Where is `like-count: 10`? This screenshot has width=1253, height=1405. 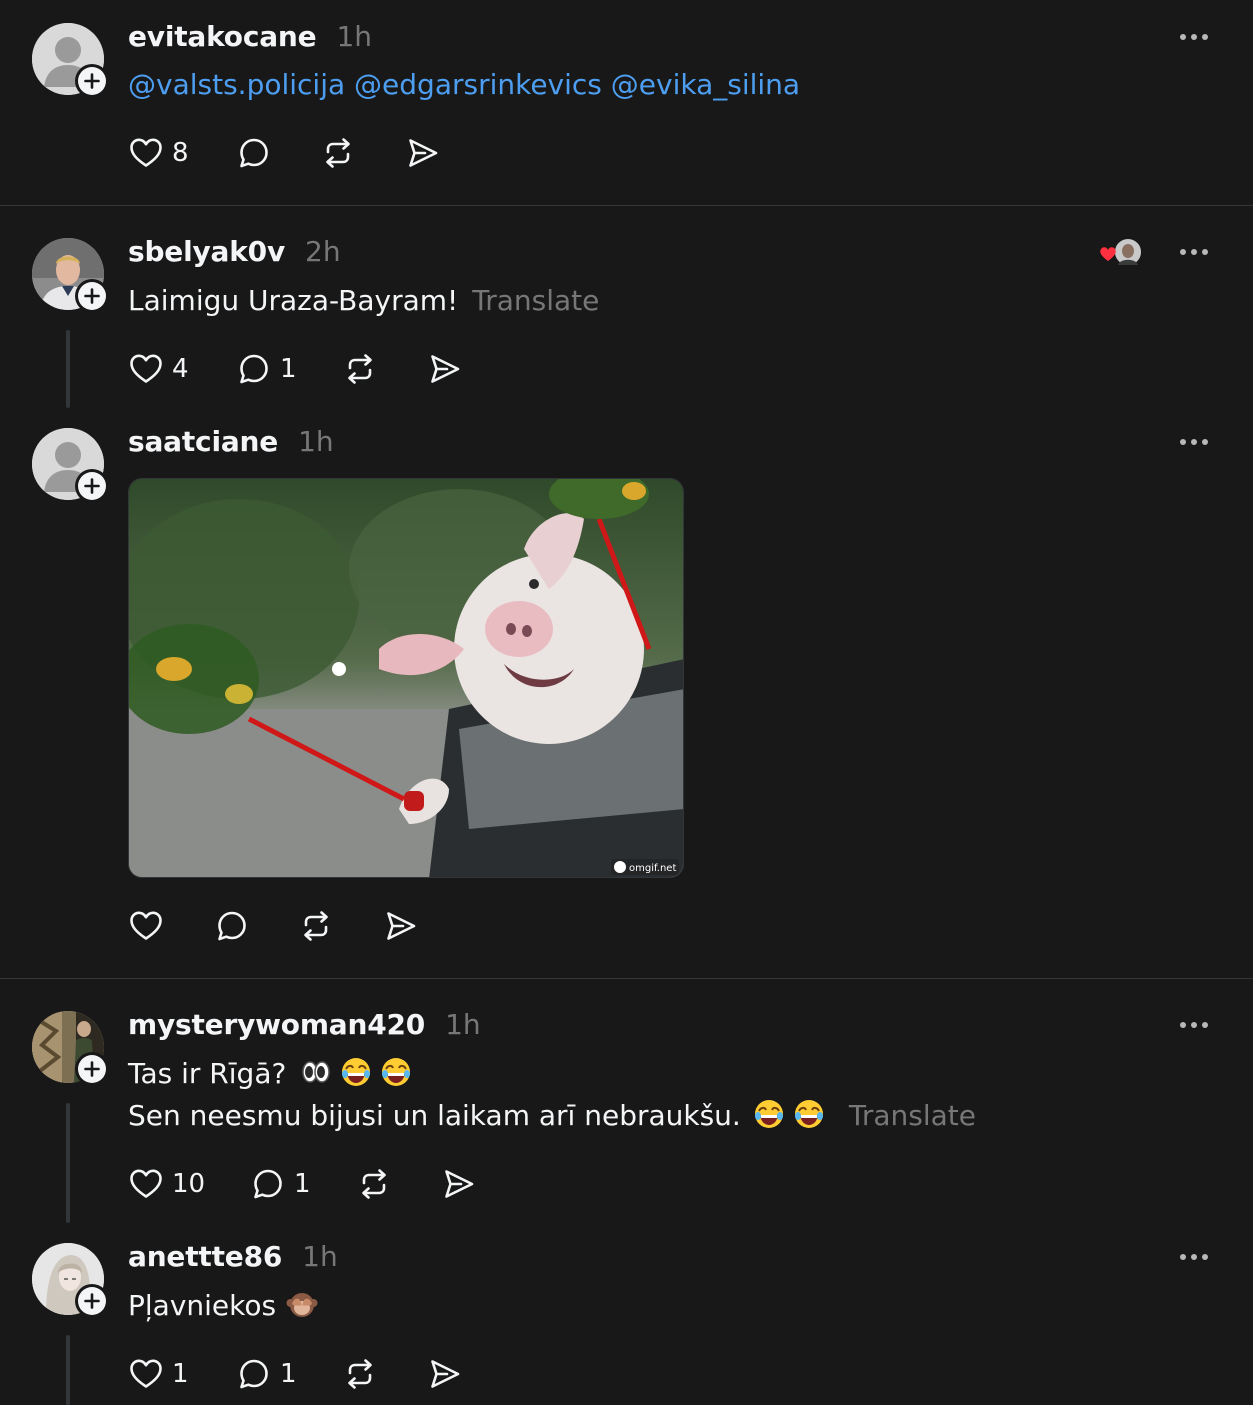 like-count: 10 is located at coordinates (189, 1184).